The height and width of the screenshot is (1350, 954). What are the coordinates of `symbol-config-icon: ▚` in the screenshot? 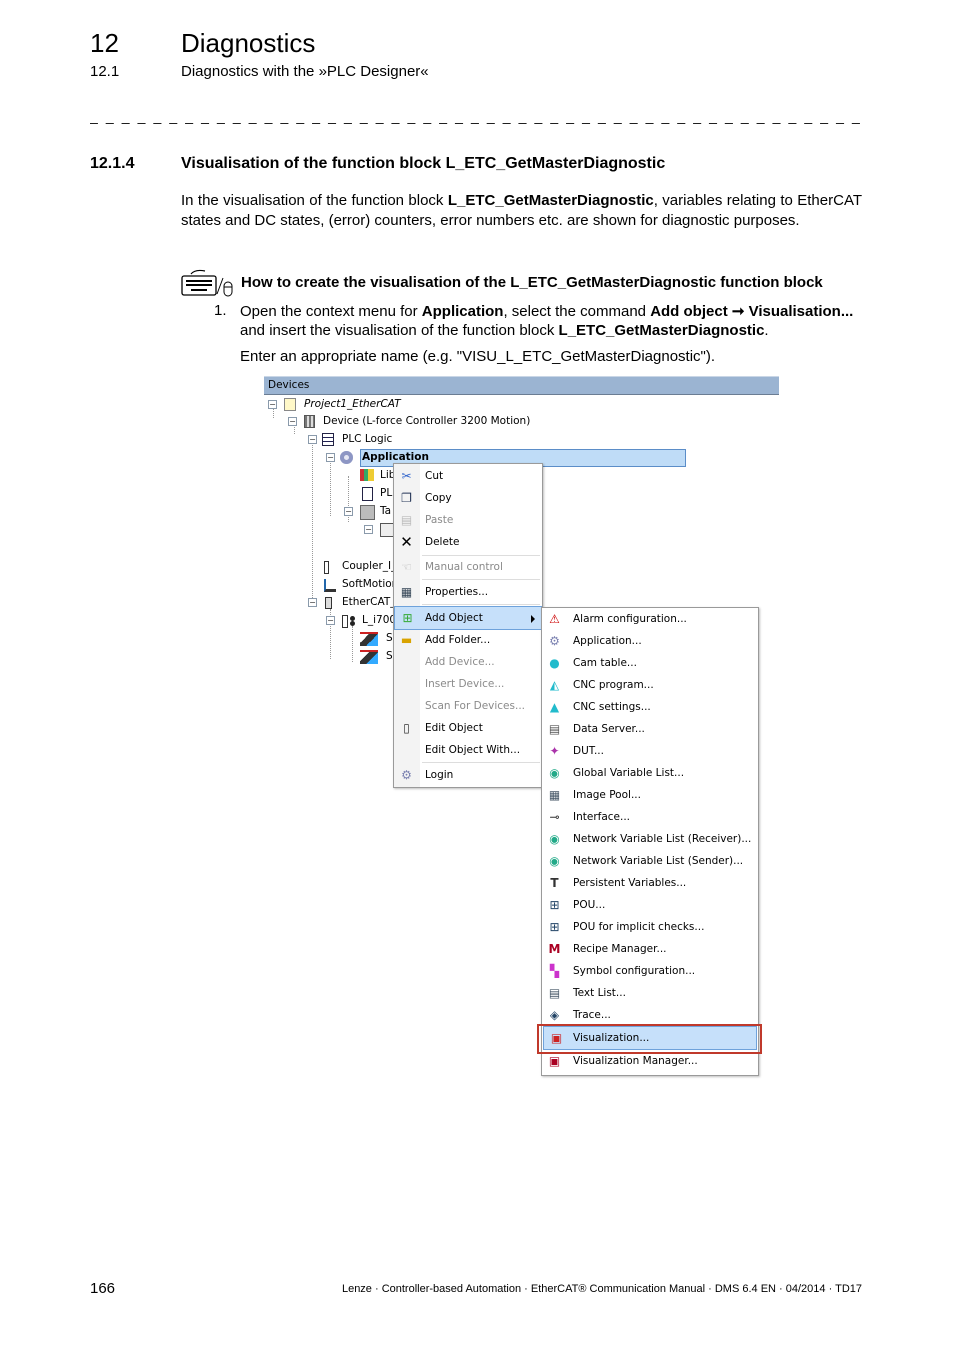 It's located at (554, 971).